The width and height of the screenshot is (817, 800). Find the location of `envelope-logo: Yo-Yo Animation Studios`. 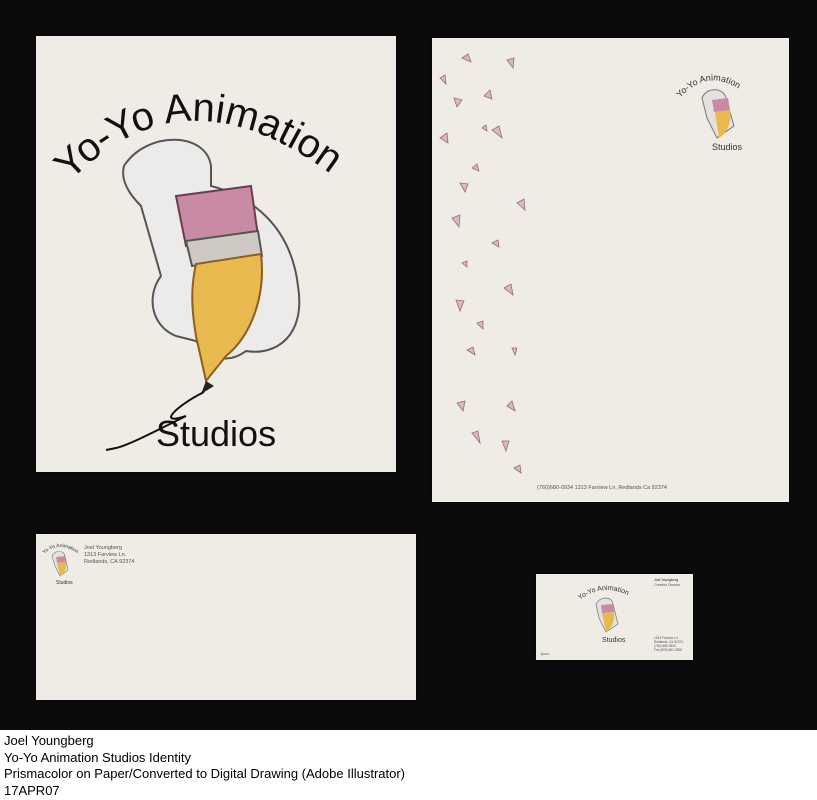

envelope-logo: Yo-Yo Animation Studios is located at coordinates (61, 564).